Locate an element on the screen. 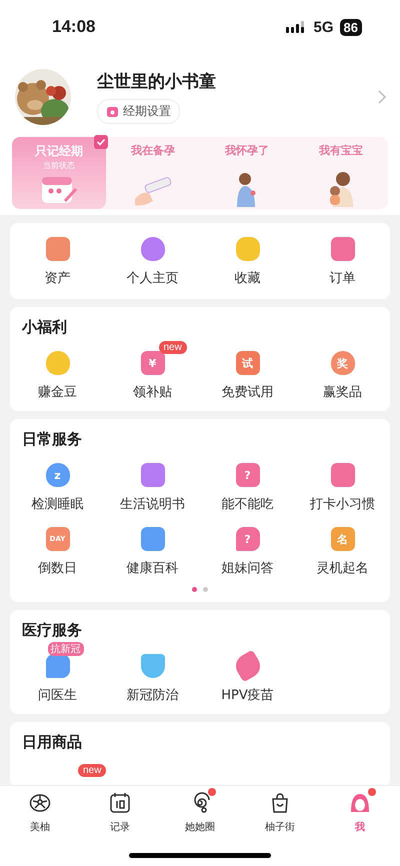 This screenshot has width=400, height=866. tab-item: 美柚 is located at coordinates (40, 813).